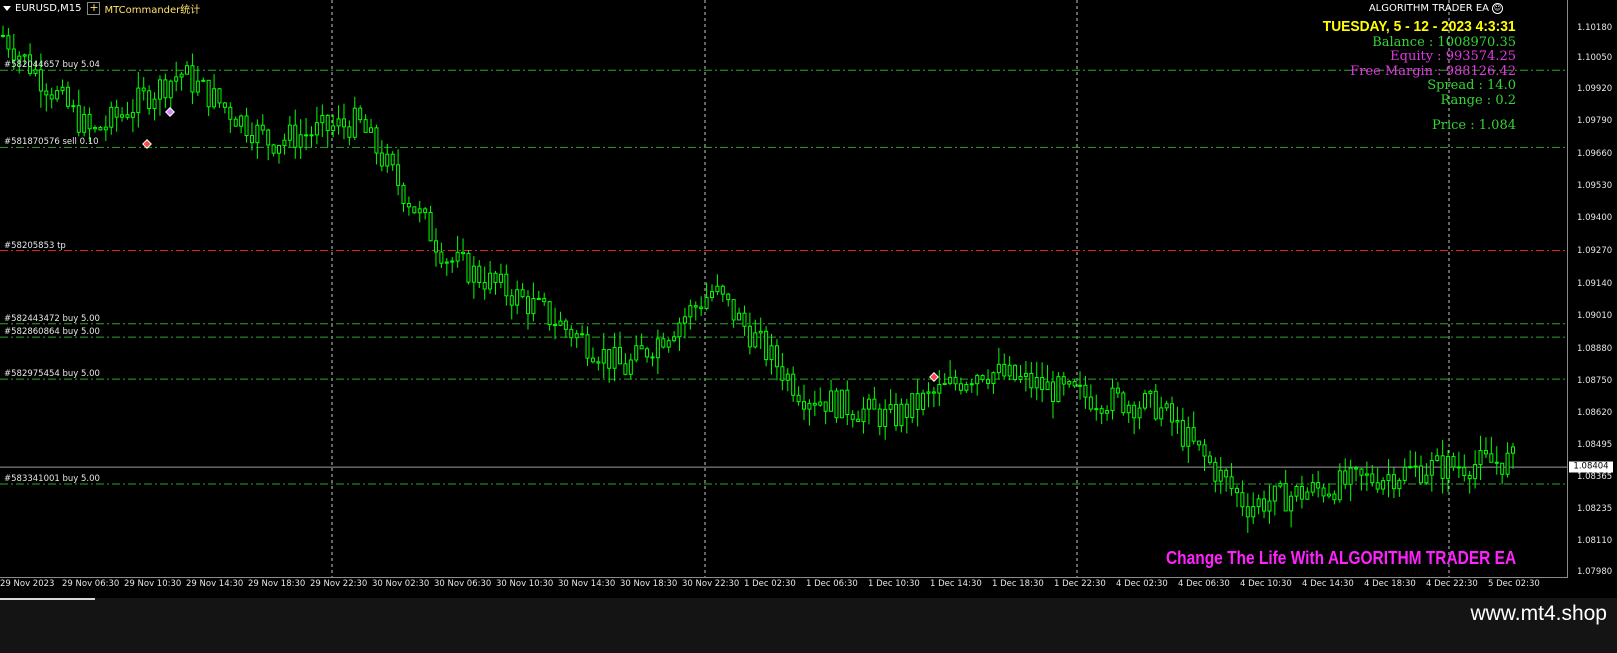 This screenshot has width=1617, height=653. Describe the element at coordinates (1266, 584) in the screenshot. I see `time-tick: 4 Dec 10:30` at that location.